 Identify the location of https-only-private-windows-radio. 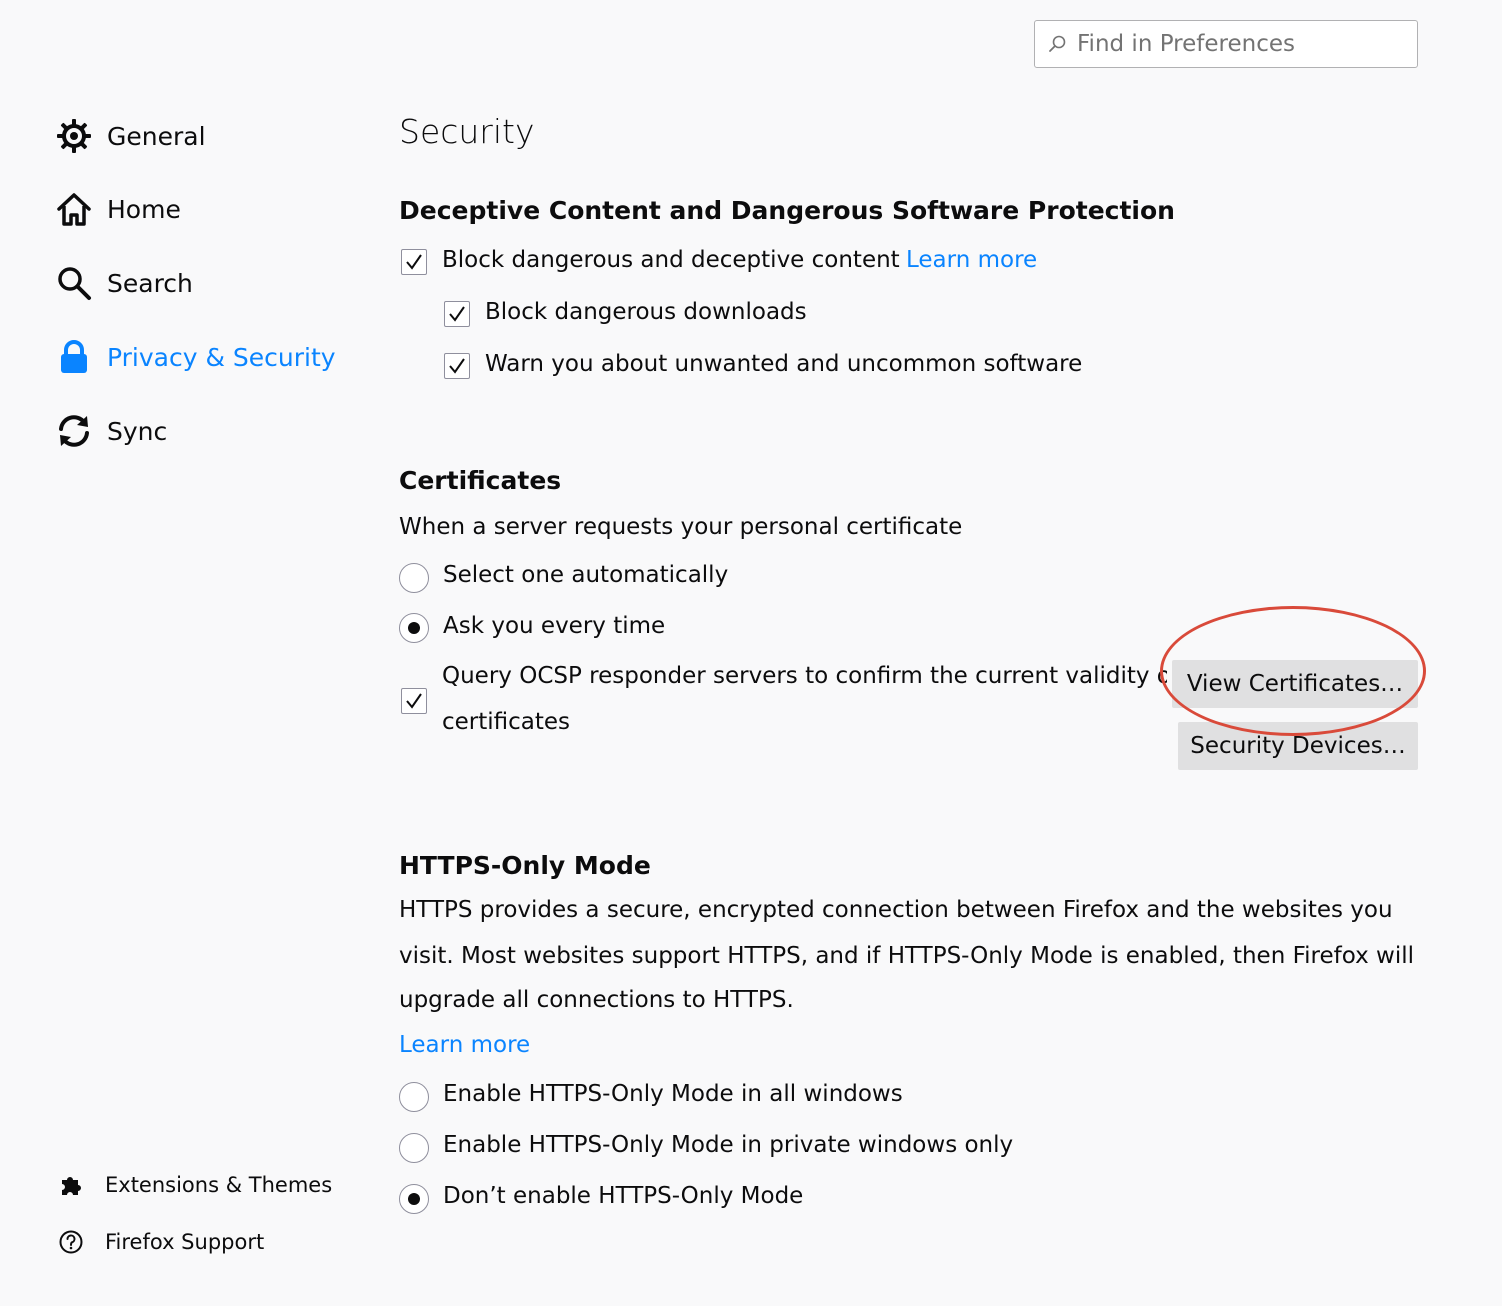
(414, 1148).